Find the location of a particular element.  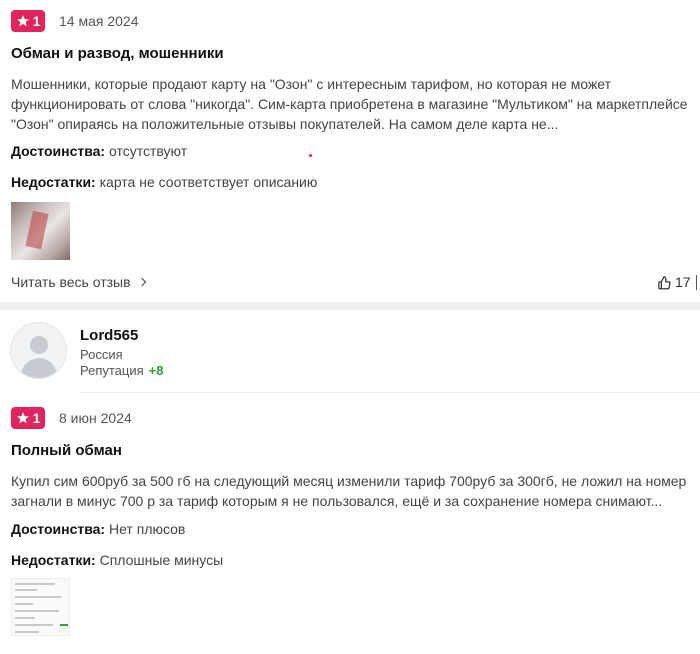

review-2-rating-row: 1 8 июн 2024 is located at coordinates (71, 418).